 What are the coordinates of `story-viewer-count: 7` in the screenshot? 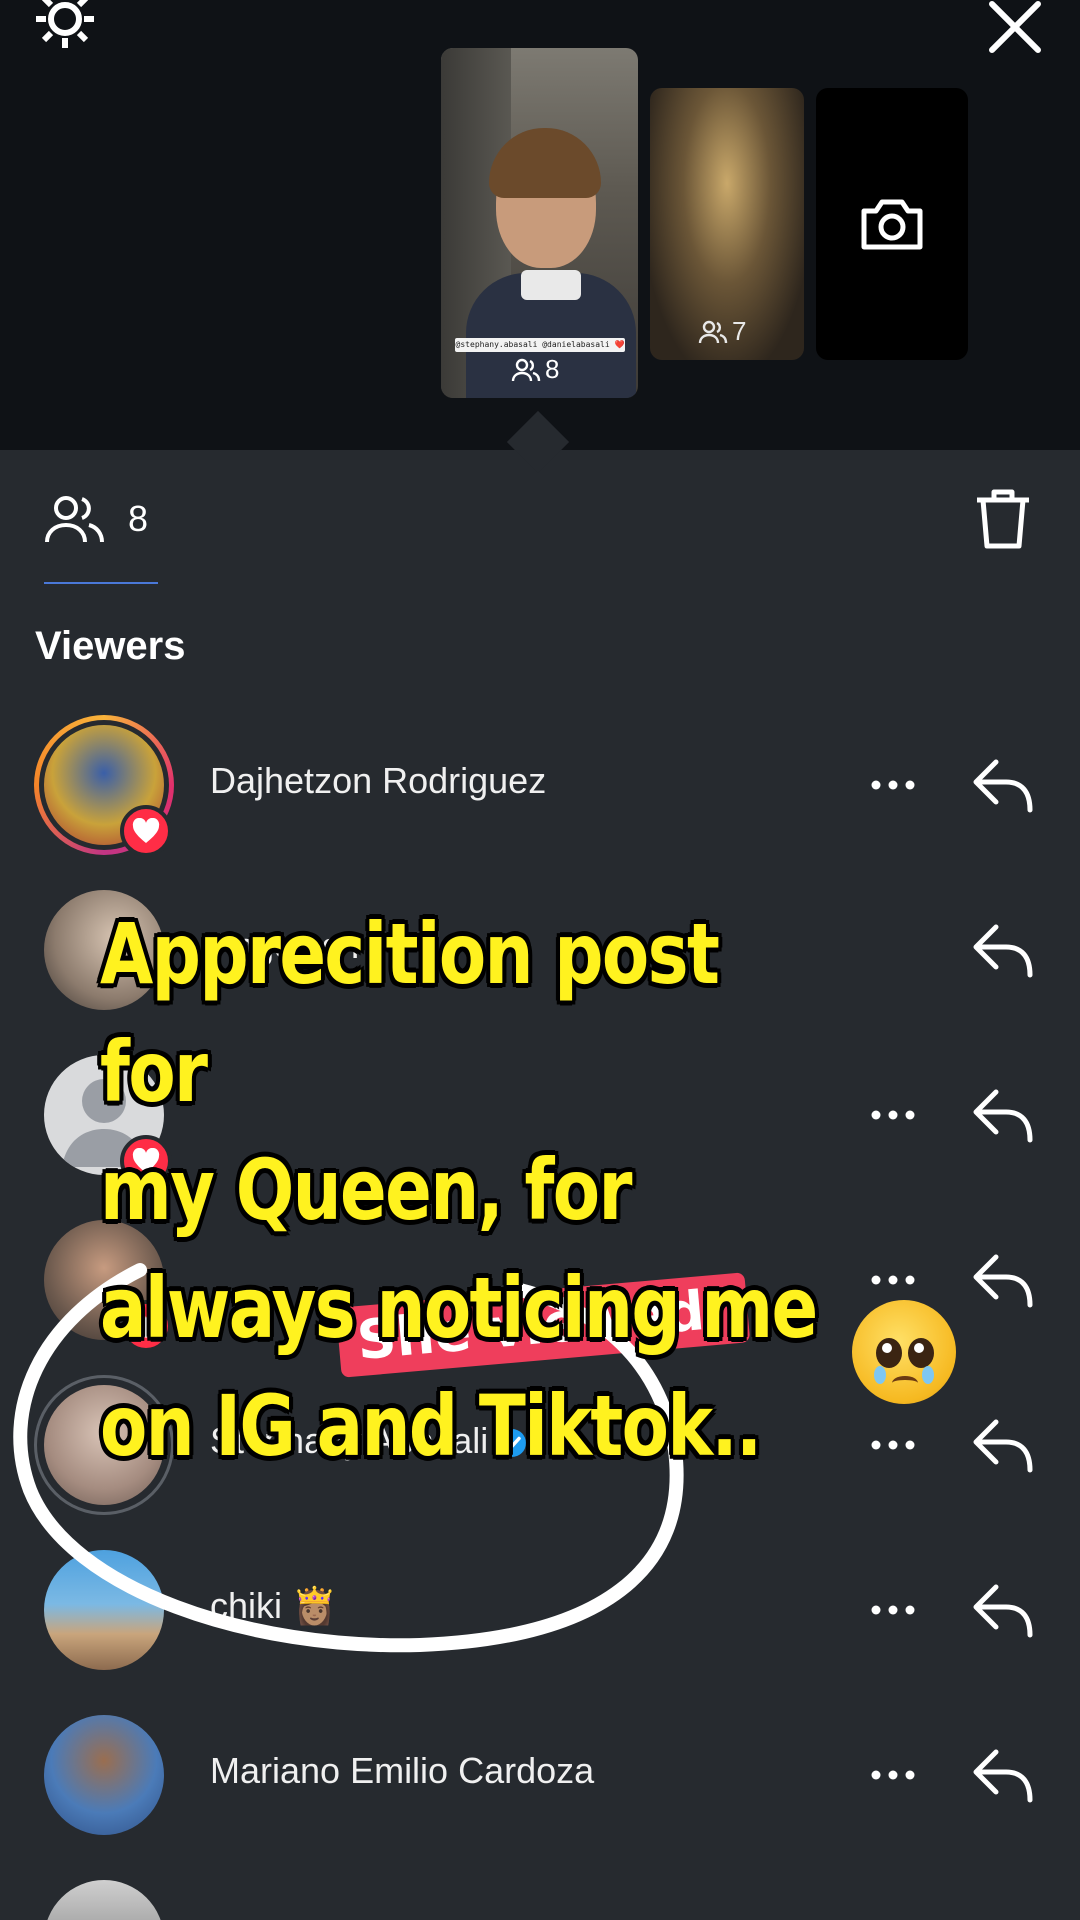 It's located at (722, 331).